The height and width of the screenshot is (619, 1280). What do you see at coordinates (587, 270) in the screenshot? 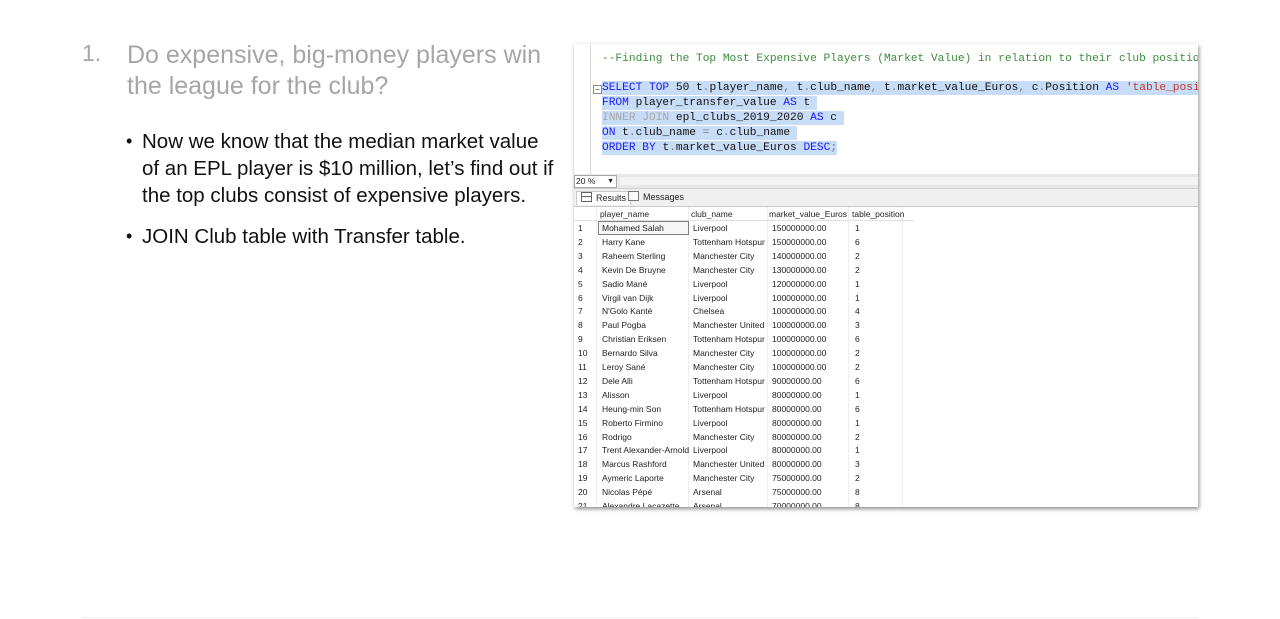
I see `row-number: 4` at bounding box center [587, 270].